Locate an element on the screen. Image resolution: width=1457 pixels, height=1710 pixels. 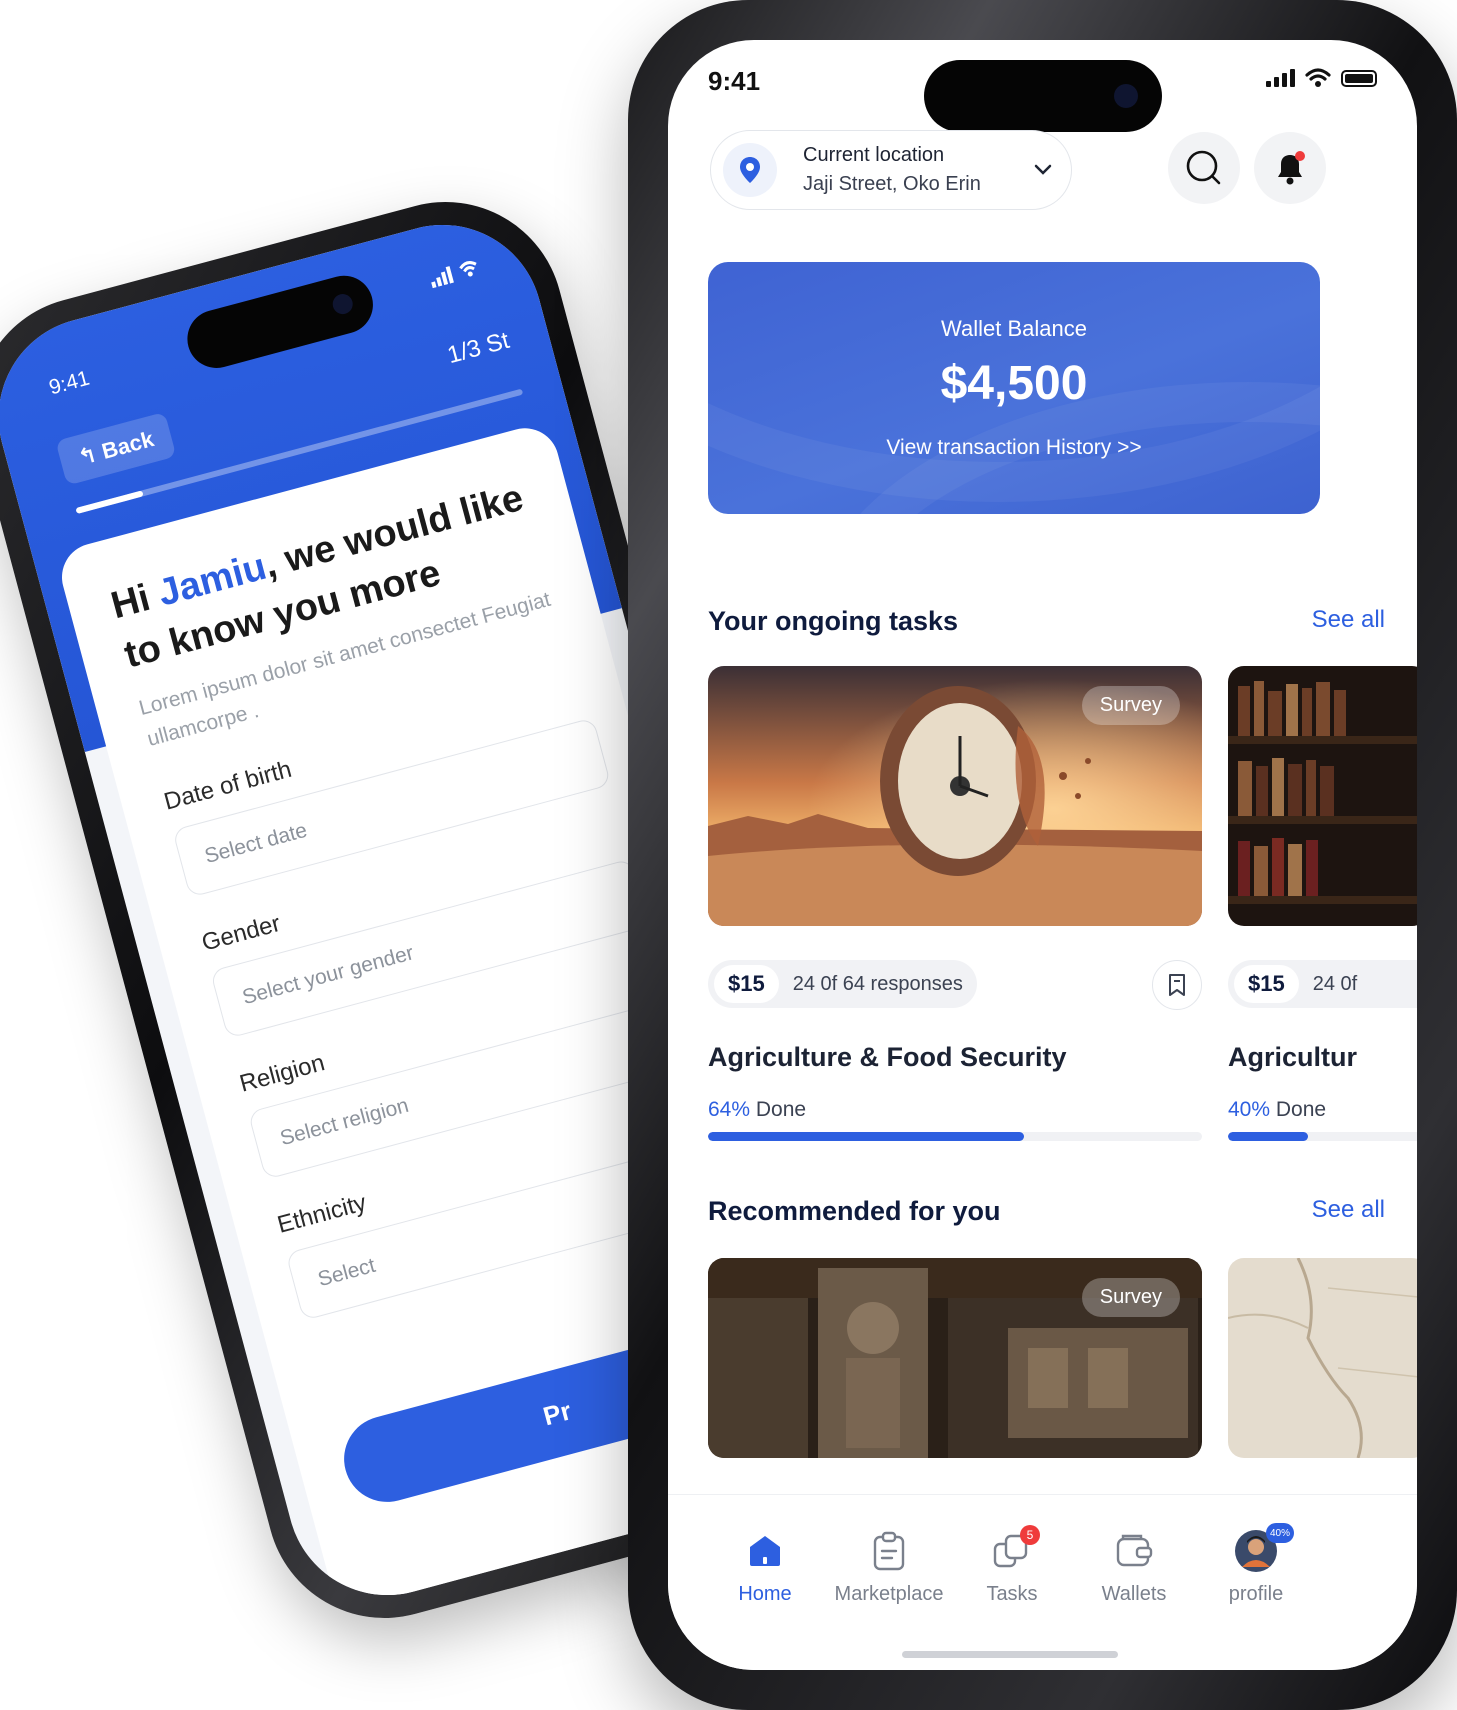
task-progress-percent: 64% is located at coordinates (729, 1109).